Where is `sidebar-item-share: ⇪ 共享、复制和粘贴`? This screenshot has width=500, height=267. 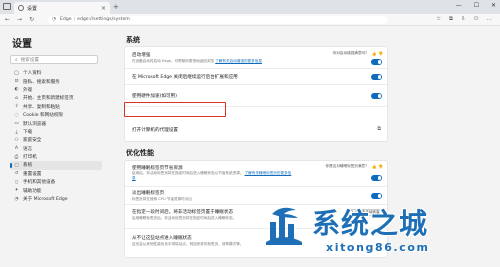
sidebar-item-share: ⇪ 共享、复制和粘贴 is located at coordinates (60, 107).